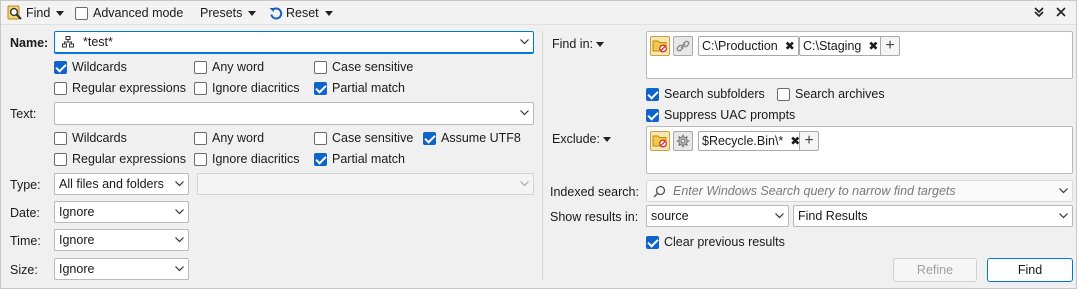  Describe the element at coordinates (481, 138) in the screenshot. I see `checkbox-label: Assume UTF8` at that location.